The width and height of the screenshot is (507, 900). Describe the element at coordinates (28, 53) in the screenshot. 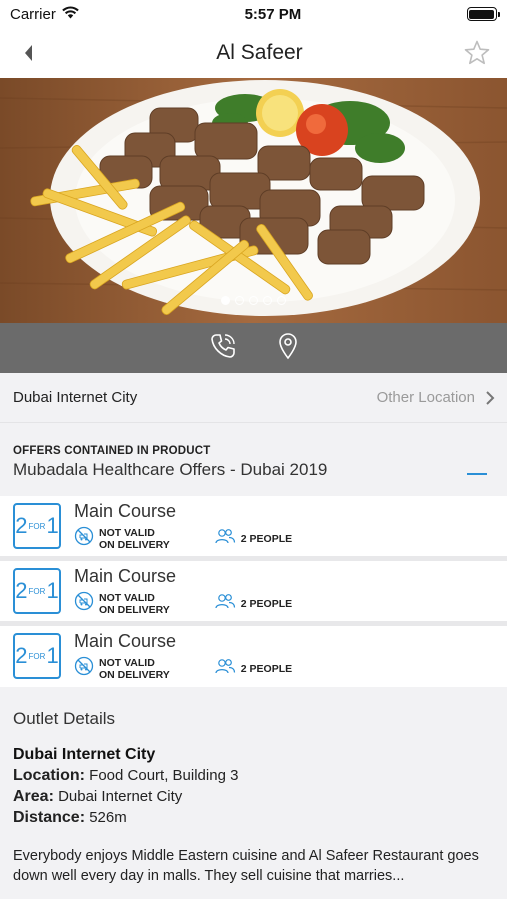

I see `chevron-left-icon` at that location.